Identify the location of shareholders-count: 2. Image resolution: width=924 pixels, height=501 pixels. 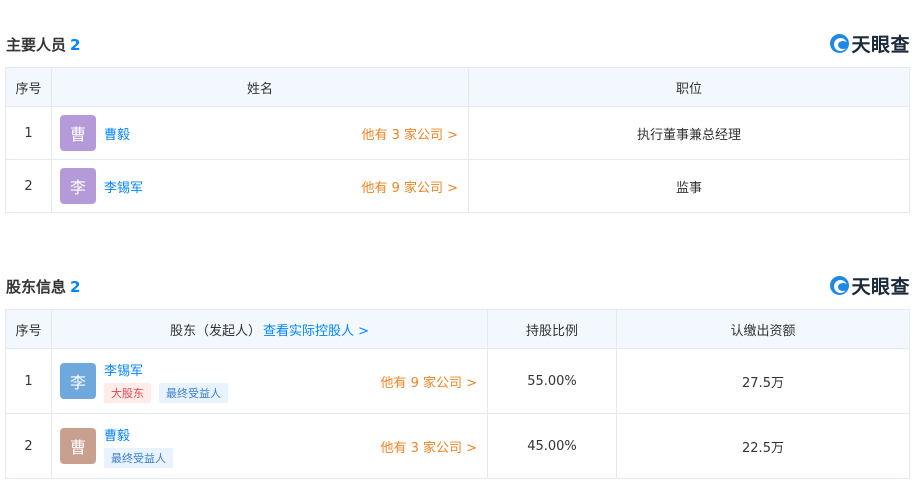
(75, 287).